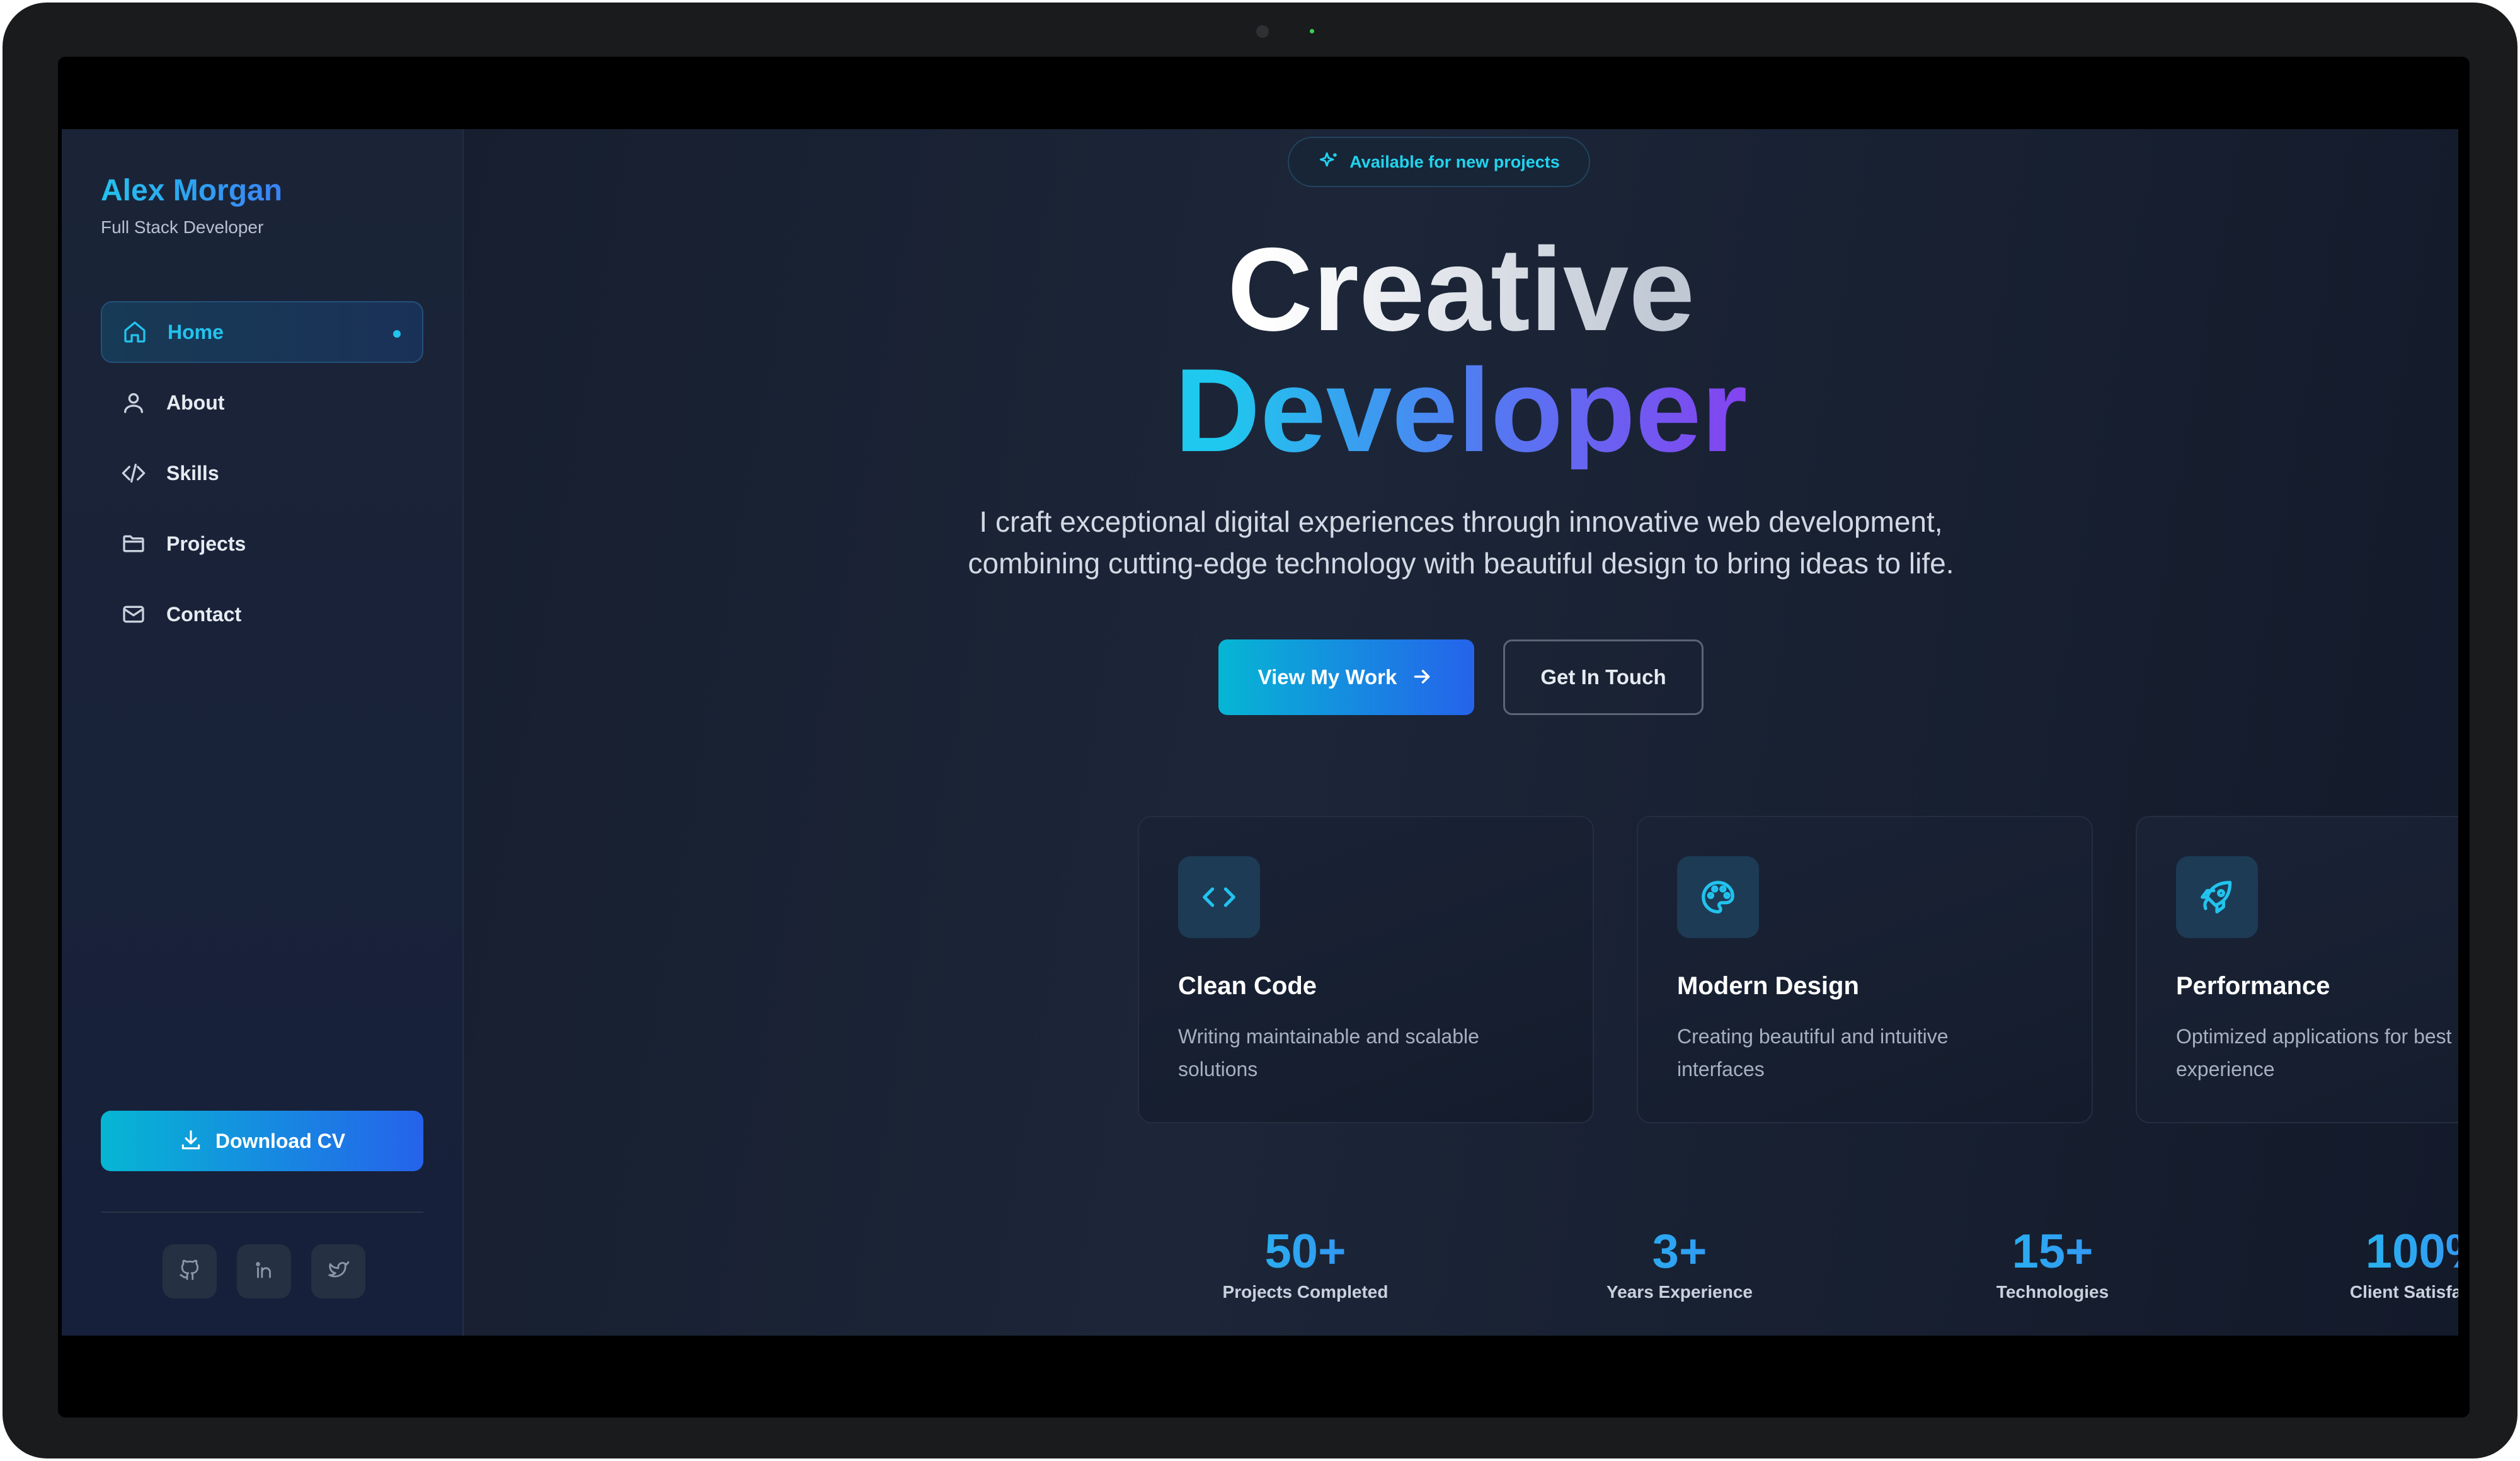  What do you see at coordinates (1312, 31) in the screenshot?
I see `power-led` at bounding box center [1312, 31].